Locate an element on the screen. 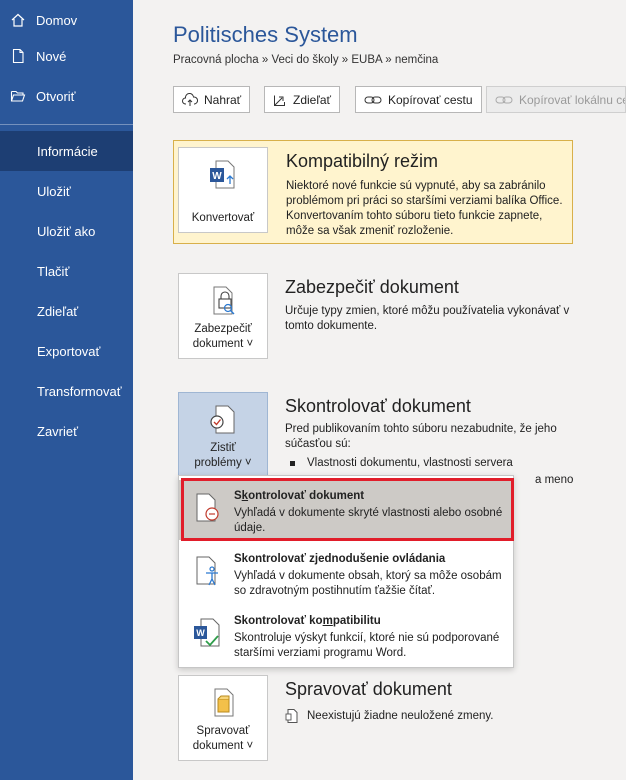  nav-info-label: Informácie is located at coordinates (67, 151).